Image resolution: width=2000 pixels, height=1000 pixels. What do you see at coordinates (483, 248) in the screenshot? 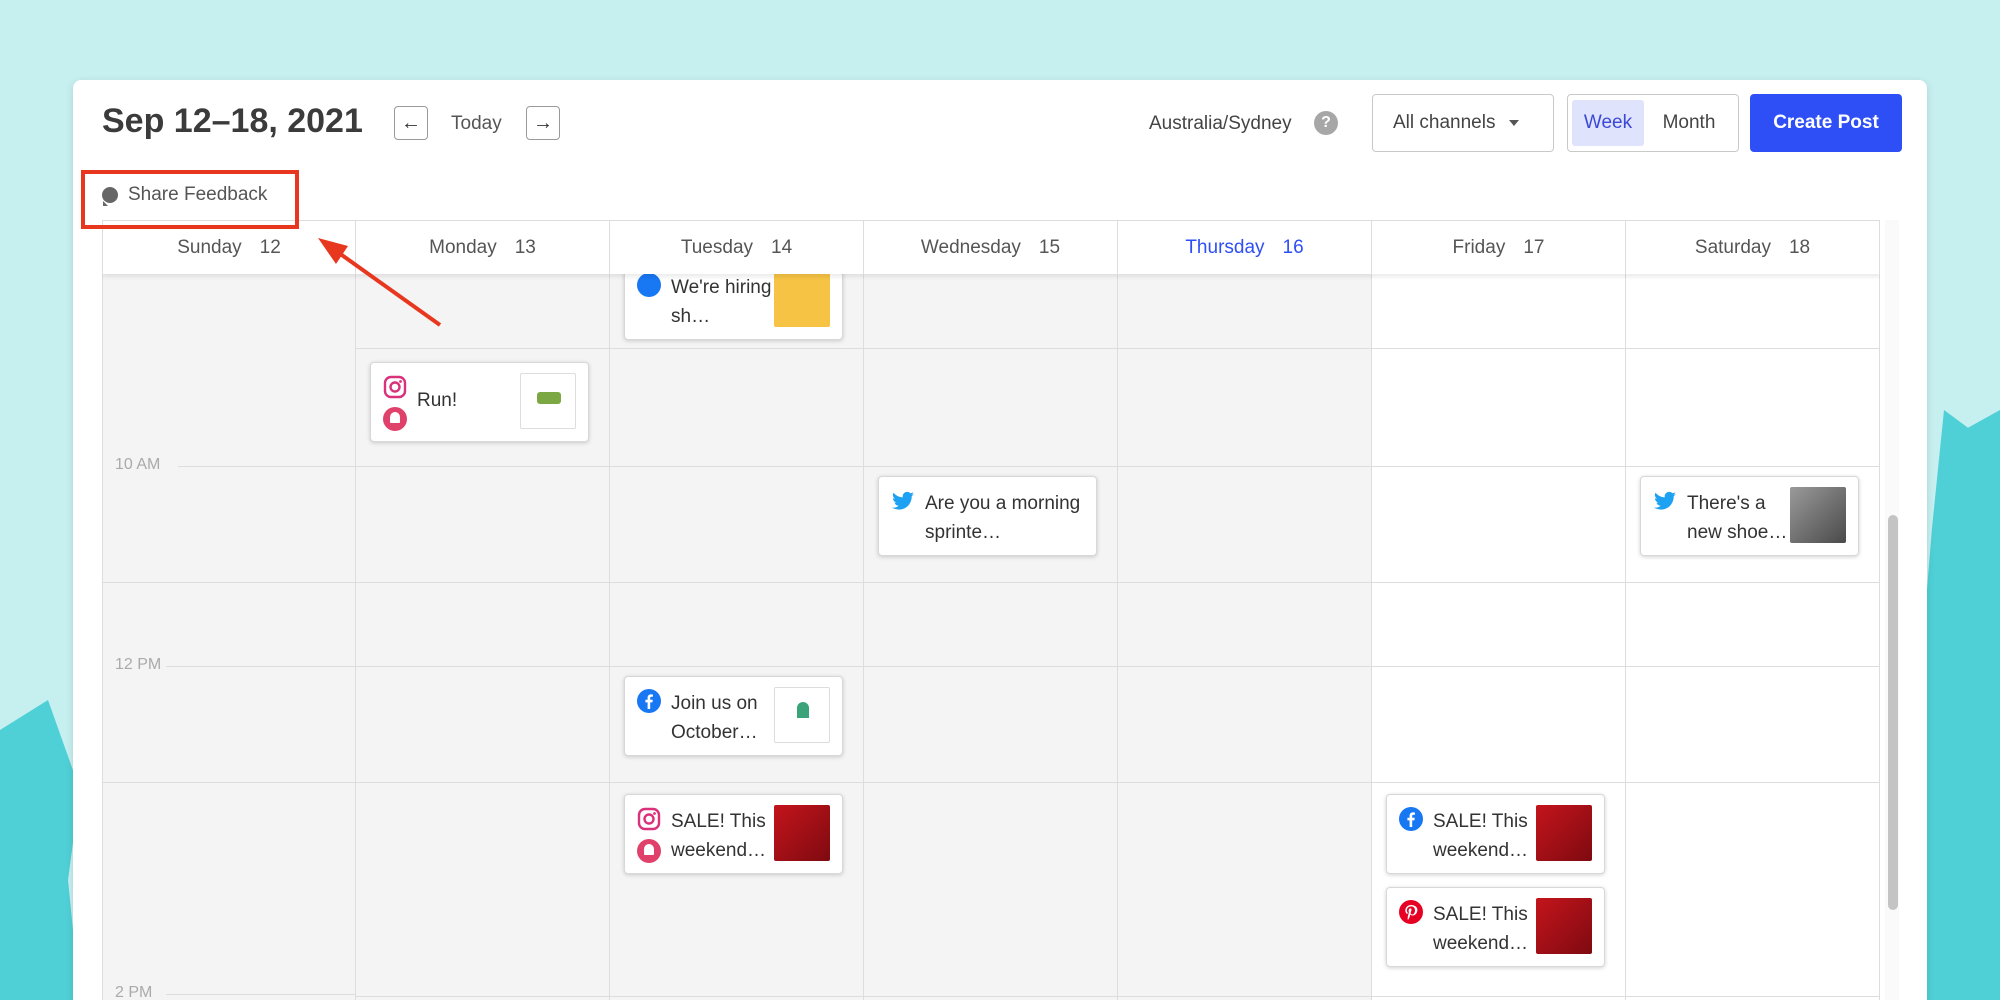
I see `day-header-monday: Monday 13` at bounding box center [483, 248].